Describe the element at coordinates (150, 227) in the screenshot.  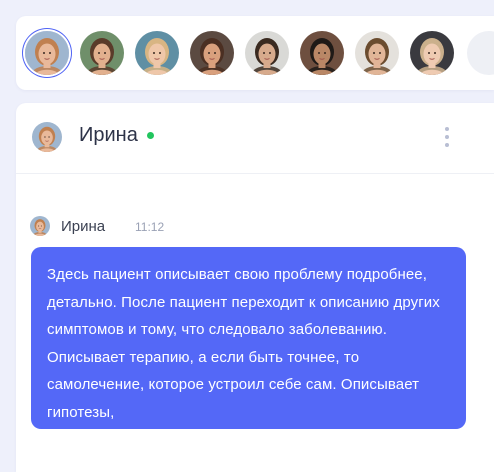
I see `message-time: 11:12` at that location.